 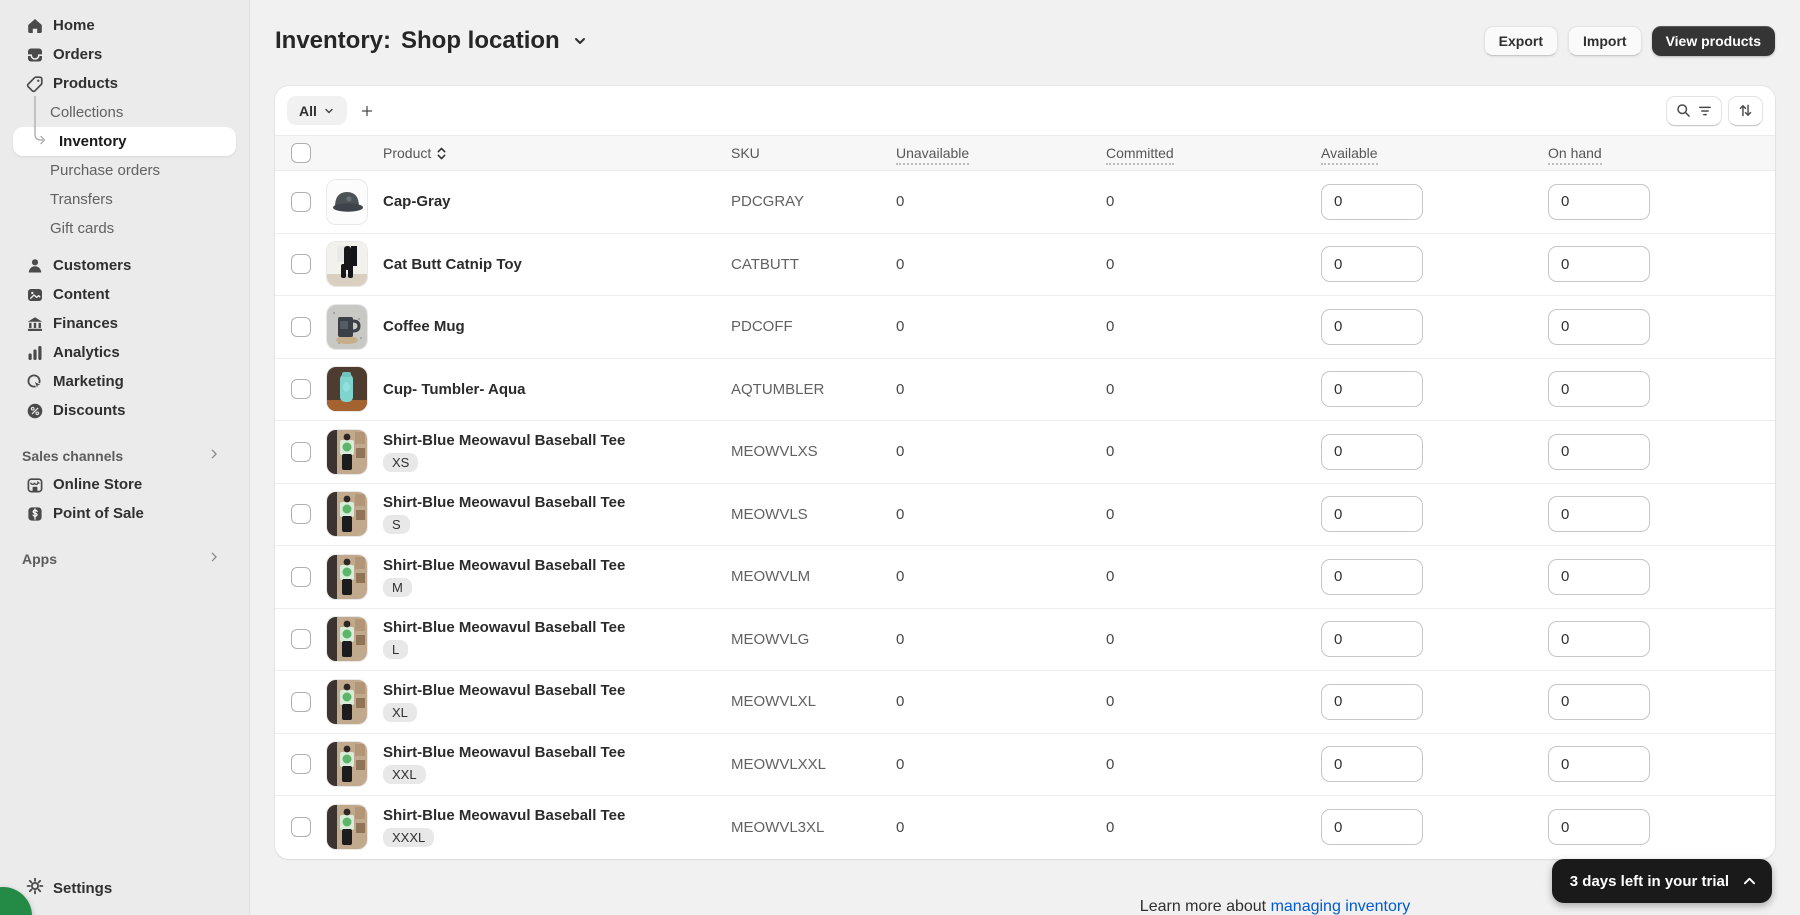 I want to click on column-header-committed: Committed, so click(x=1213, y=155).